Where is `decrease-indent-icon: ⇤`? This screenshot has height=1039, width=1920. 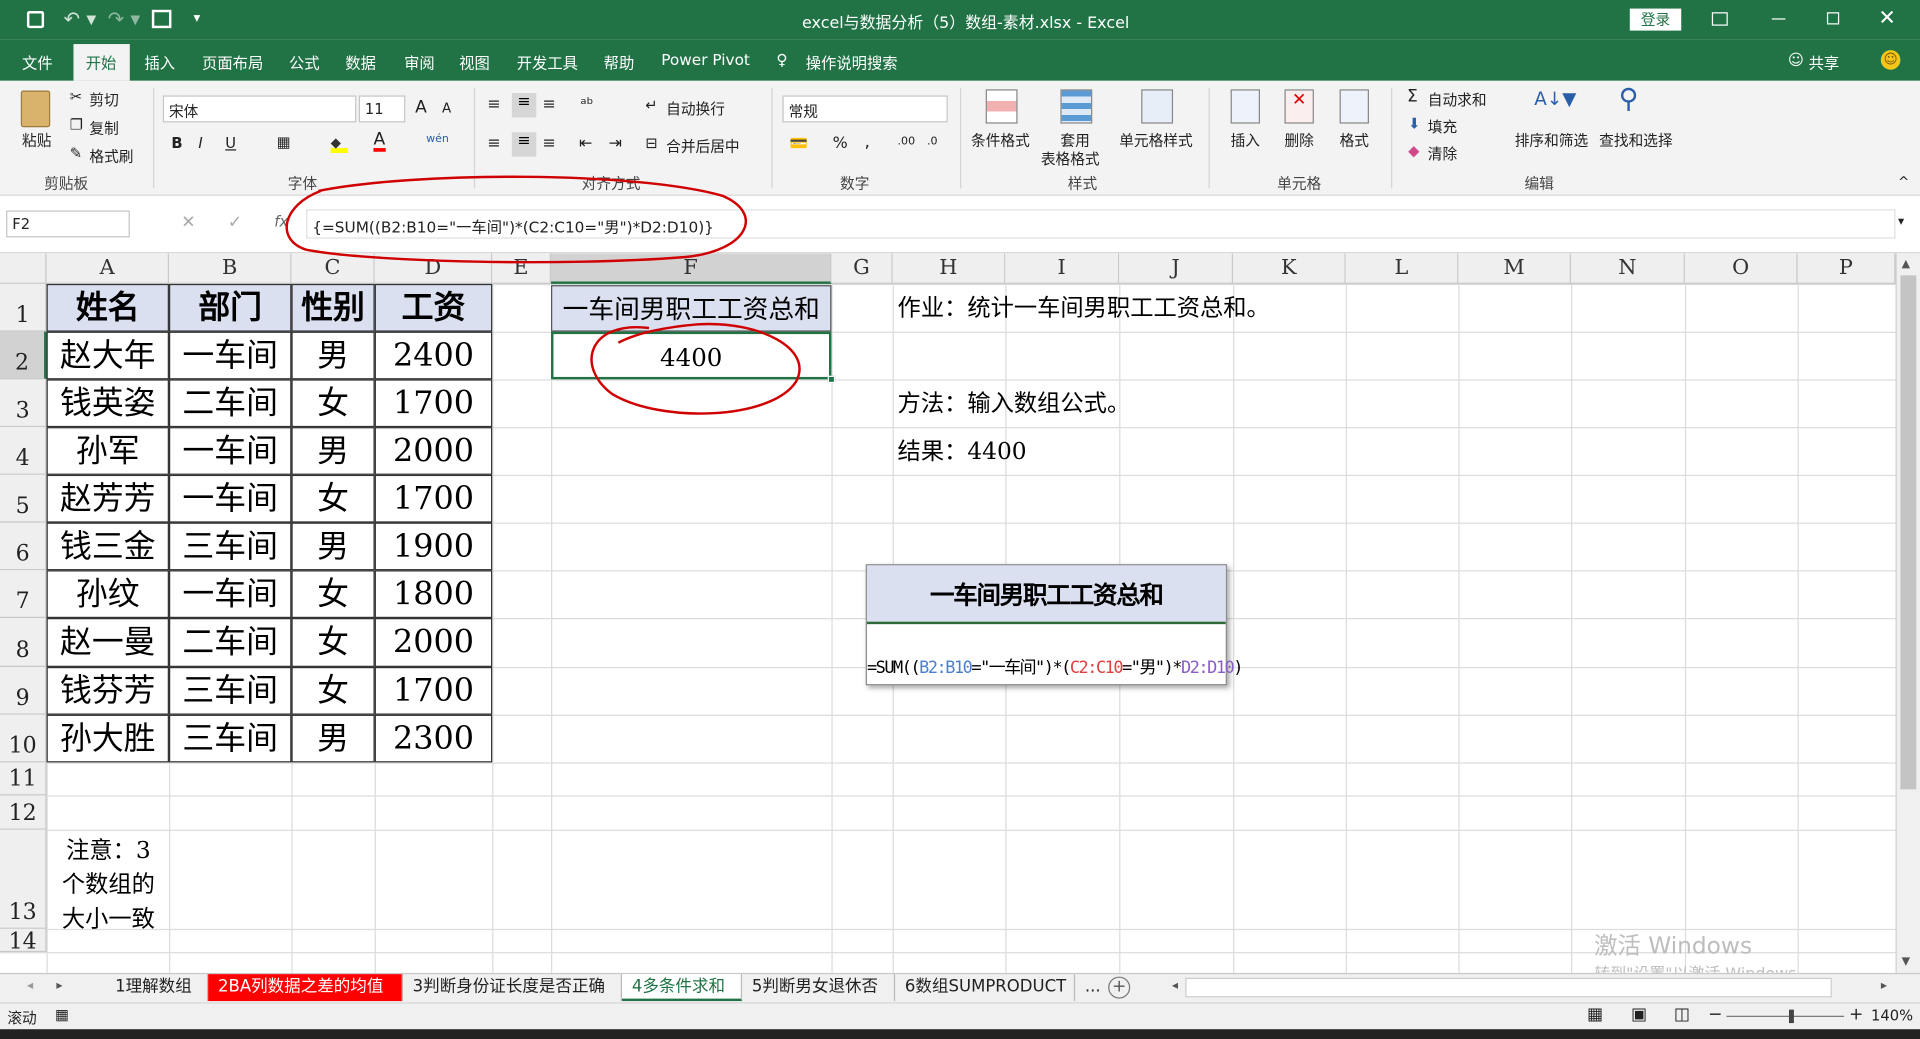 decrease-indent-icon: ⇤ is located at coordinates (585, 144).